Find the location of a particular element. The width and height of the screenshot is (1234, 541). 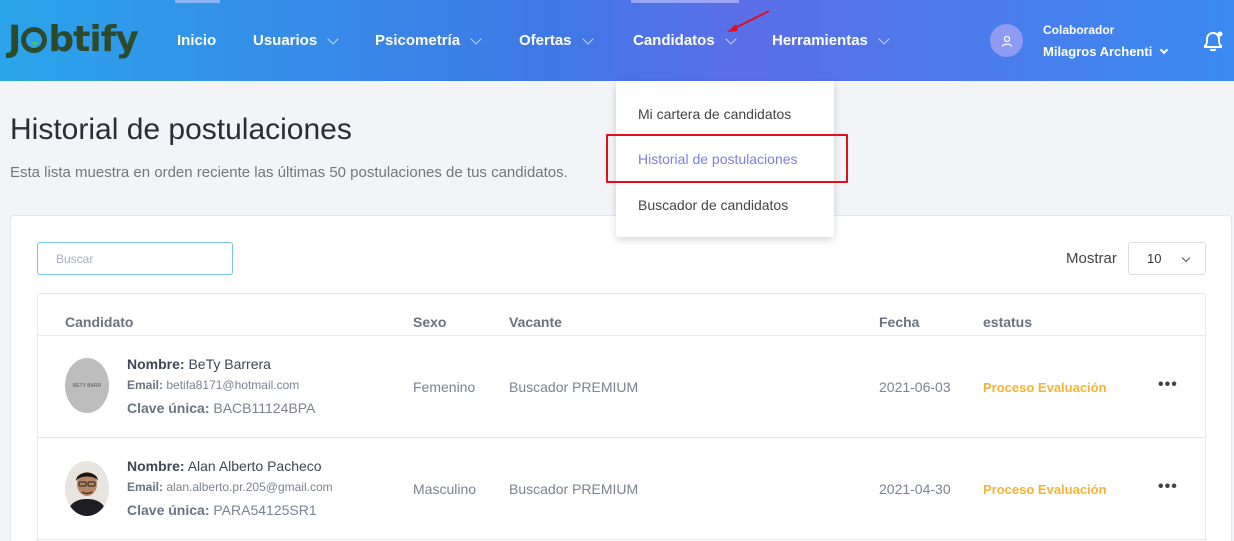

candidate-key: Clave única: BACB11124BPA is located at coordinates (221, 408).